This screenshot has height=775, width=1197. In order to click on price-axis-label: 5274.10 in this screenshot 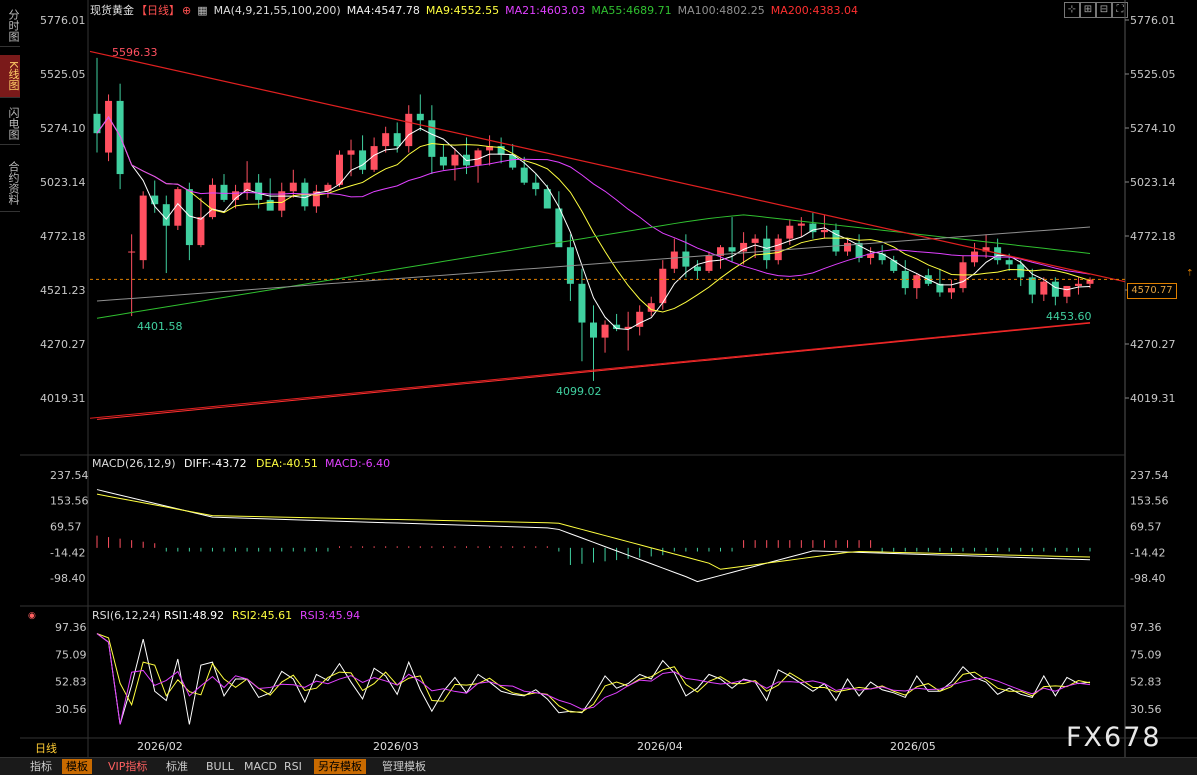, I will do `click(1153, 128)`.